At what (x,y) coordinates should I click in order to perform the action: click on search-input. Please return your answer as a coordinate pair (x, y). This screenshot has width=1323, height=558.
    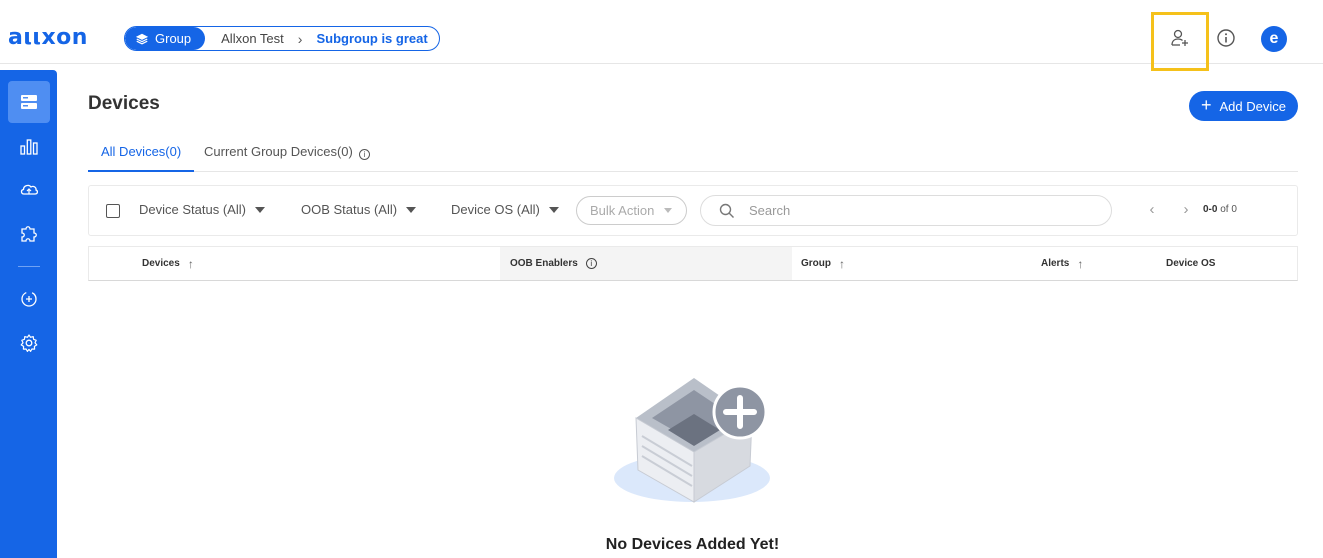
    Looking at the image, I should click on (909, 210).